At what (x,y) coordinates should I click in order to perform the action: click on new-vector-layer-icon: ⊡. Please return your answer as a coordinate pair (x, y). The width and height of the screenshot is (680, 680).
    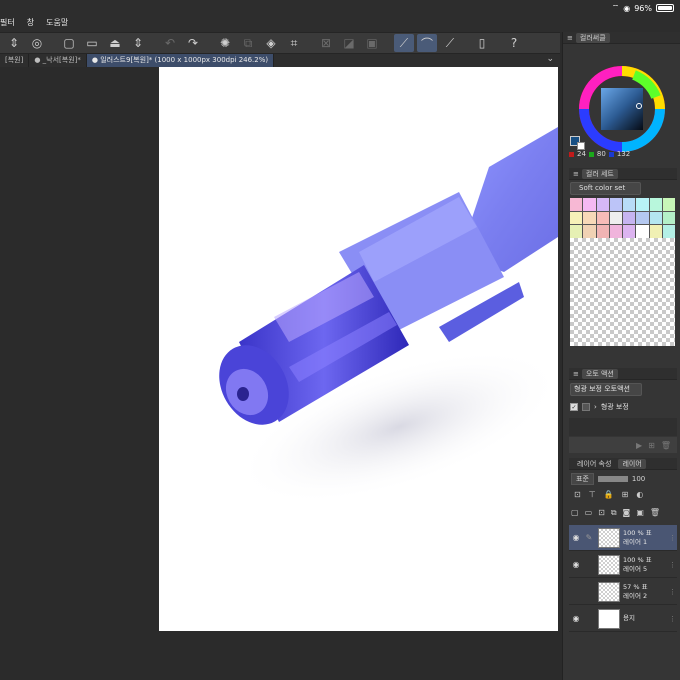
    Looking at the image, I should click on (601, 513).